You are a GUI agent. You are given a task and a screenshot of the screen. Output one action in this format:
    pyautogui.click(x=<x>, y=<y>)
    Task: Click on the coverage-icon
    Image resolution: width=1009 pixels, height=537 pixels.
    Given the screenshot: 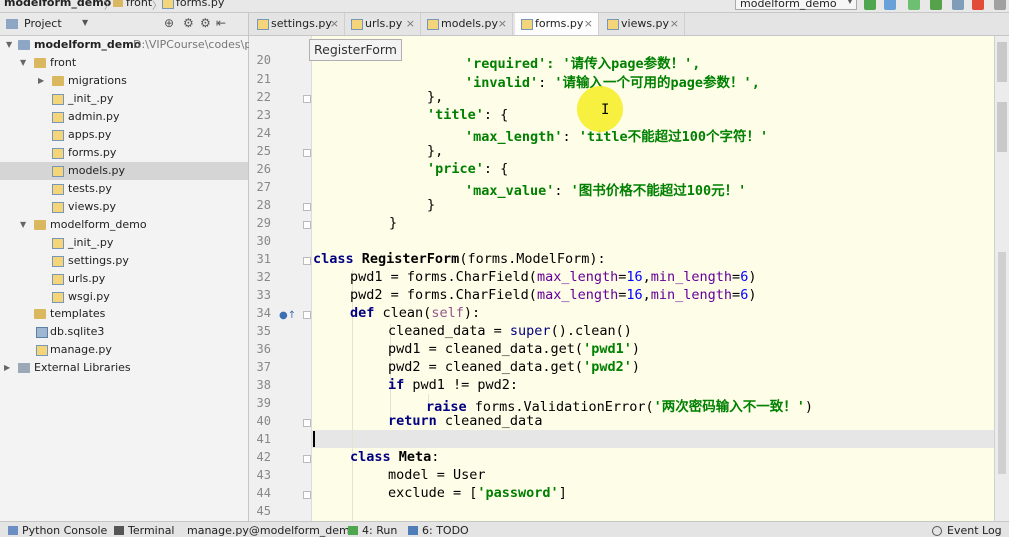 What is the action you would take?
    pyautogui.click(x=914, y=5)
    